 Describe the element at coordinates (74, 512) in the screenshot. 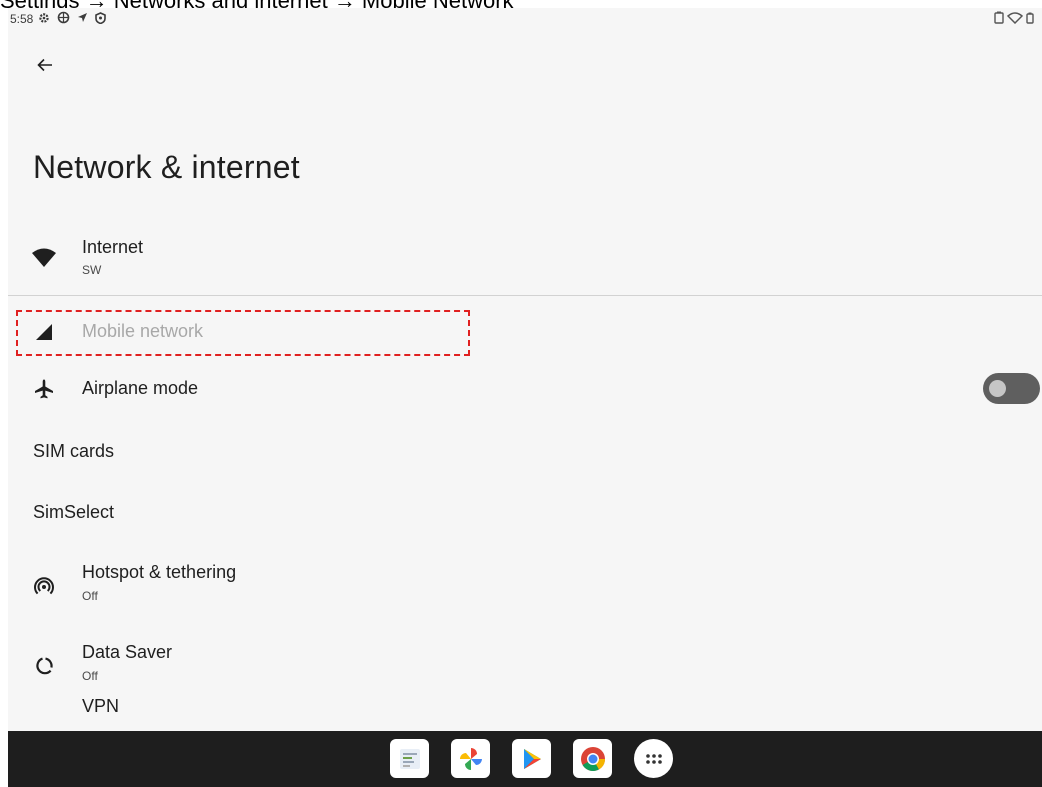

I see `simselect-title: SimSelect` at that location.